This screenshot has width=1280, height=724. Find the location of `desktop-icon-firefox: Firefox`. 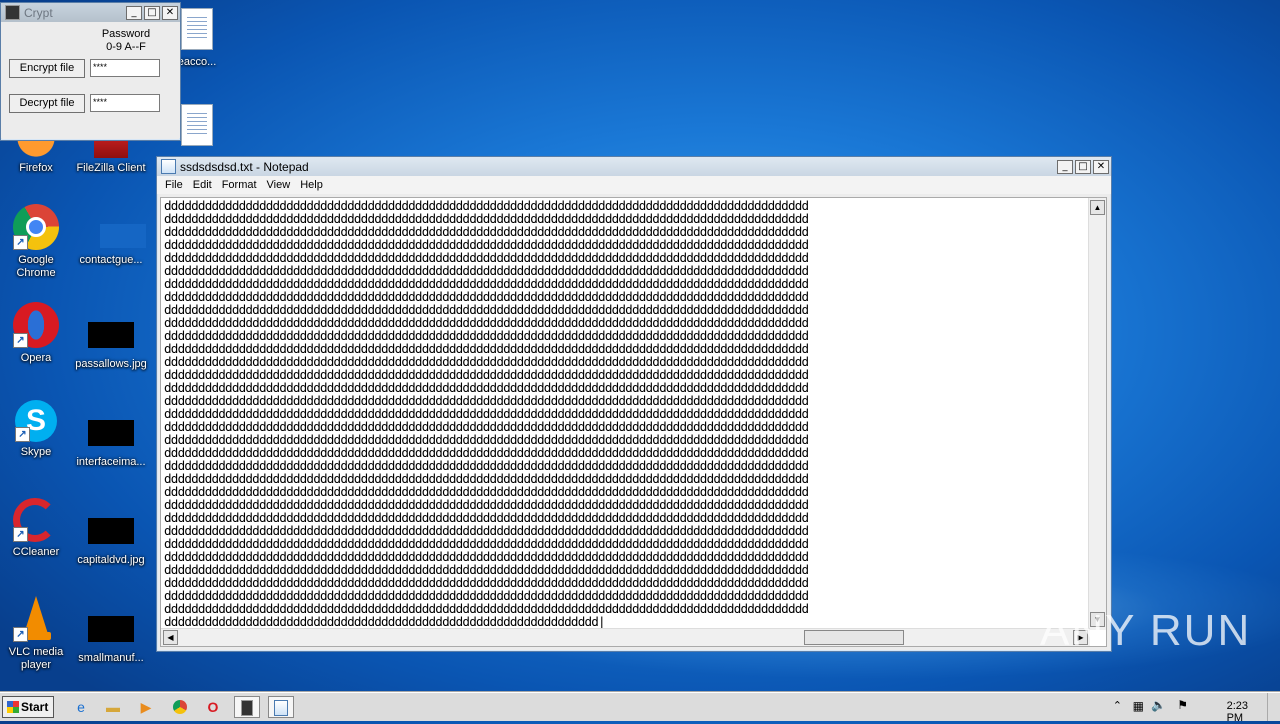

desktop-icon-firefox: Firefox is located at coordinates (36, 156).